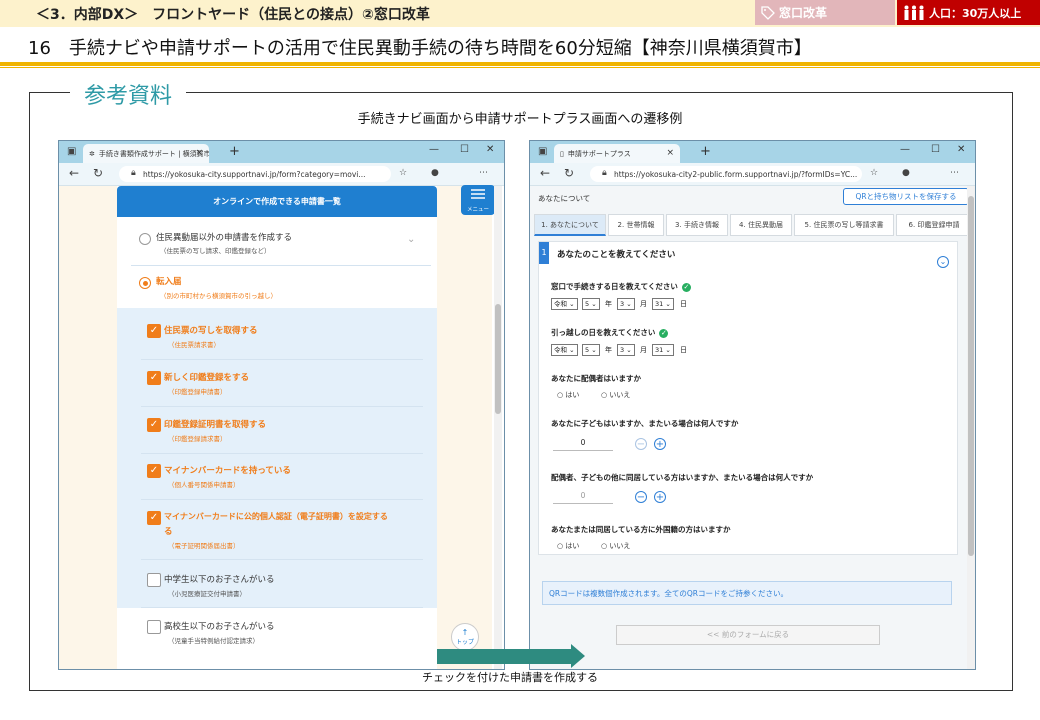 Image resolution: width=1040 pixels, height=720 pixels. I want to click on checkbox-kokosei, so click(154, 627).